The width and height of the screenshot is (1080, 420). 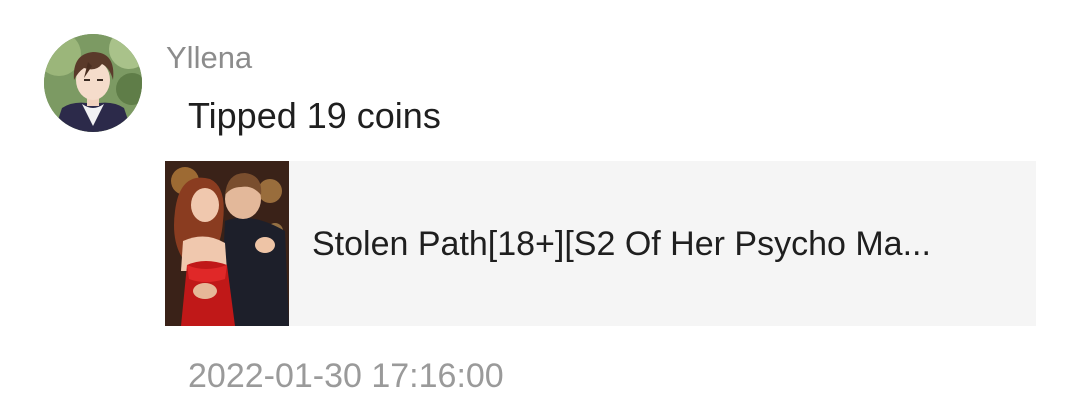 What do you see at coordinates (314, 115) in the screenshot?
I see `tip-message: Tipped 19 coins` at bounding box center [314, 115].